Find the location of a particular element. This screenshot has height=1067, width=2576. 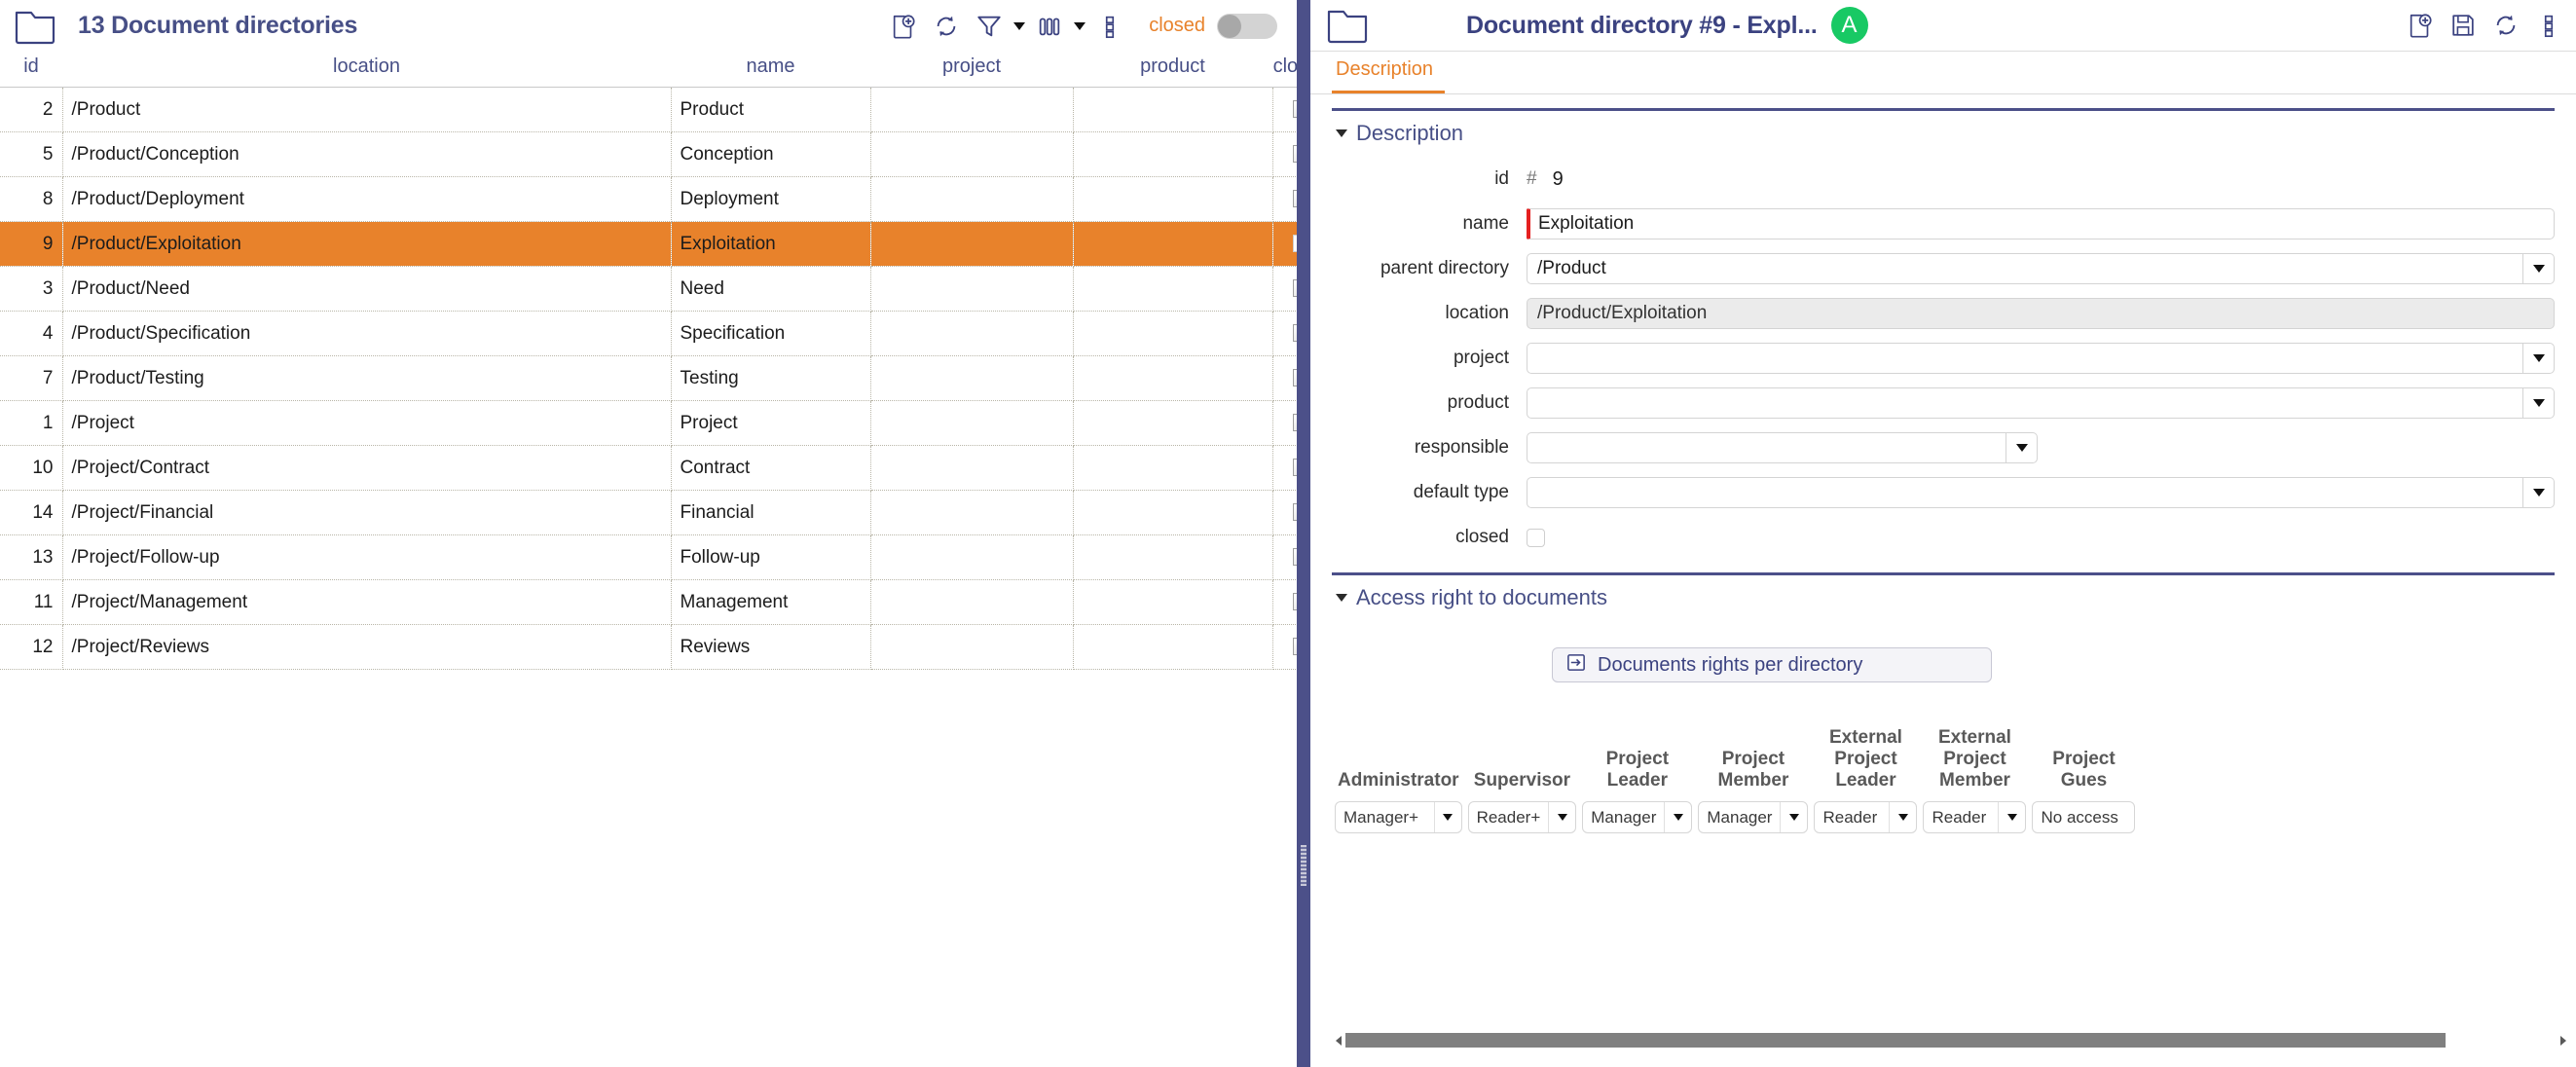

table-row: 13/Project/Follow-up Follow-up is located at coordinates (665, 557).